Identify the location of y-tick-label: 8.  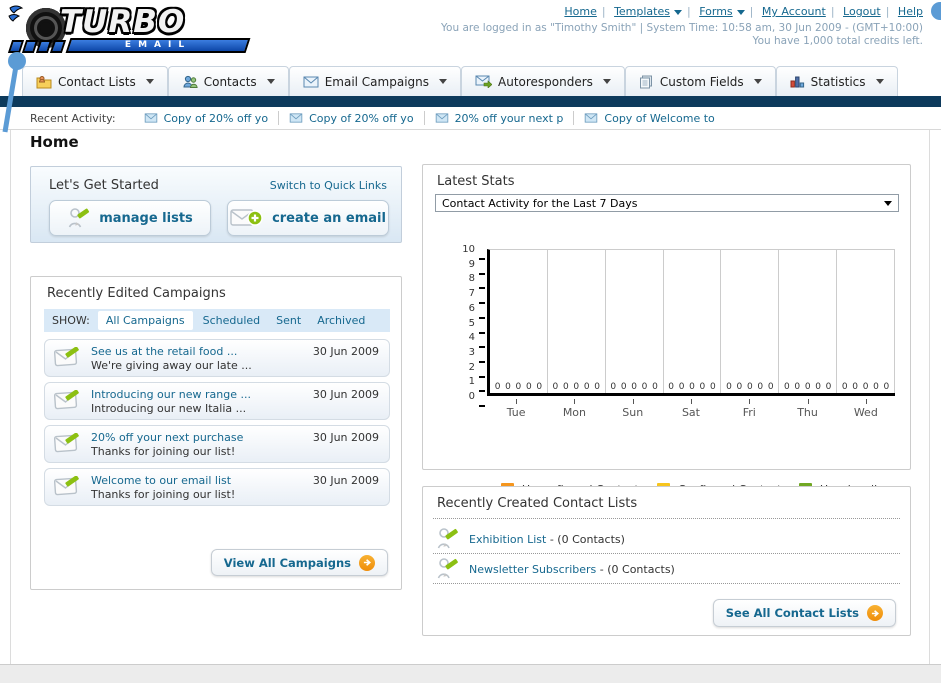
(471, 279).